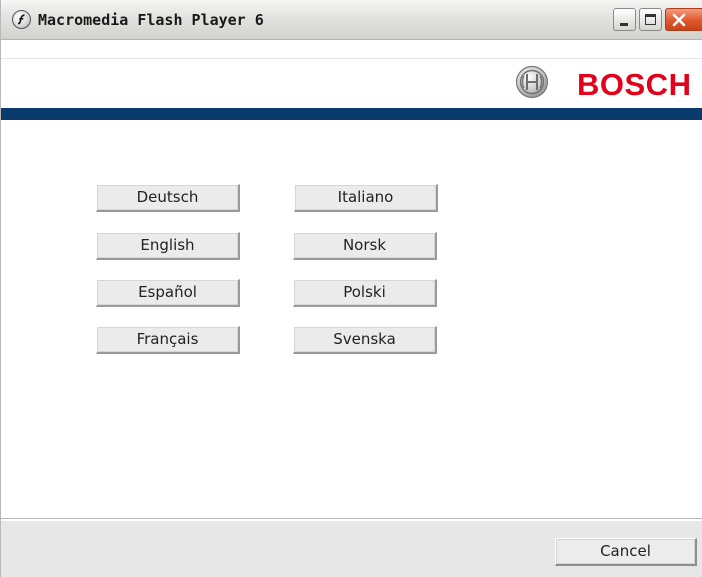  What do you see at coordinates (351, 114) in the screenshot?
I see `header-divider-bar` at bounding box center [351, 114].